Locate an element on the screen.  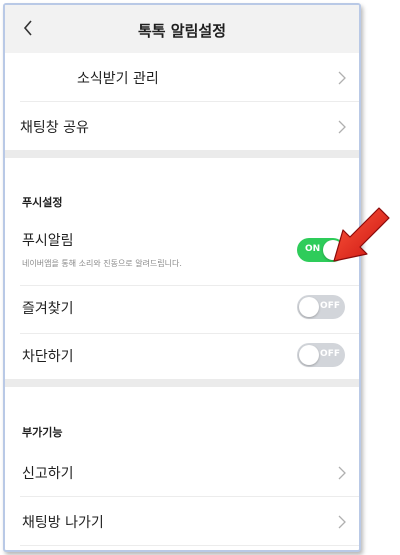
page-title: 톡톡 알림설정 is located at coordinates (182, 31).